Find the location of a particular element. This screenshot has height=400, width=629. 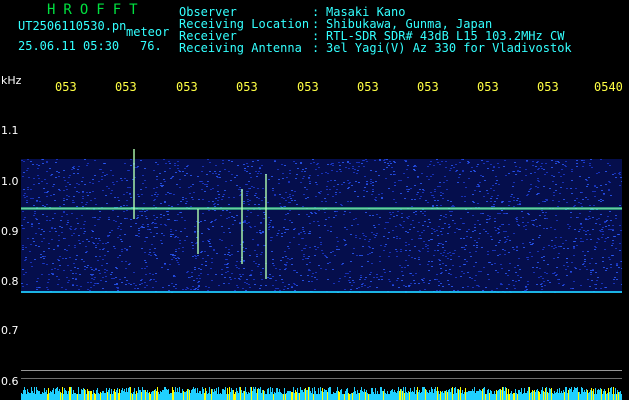

antenna-label: Receiving Antenna is located at coordinates (240, 48).